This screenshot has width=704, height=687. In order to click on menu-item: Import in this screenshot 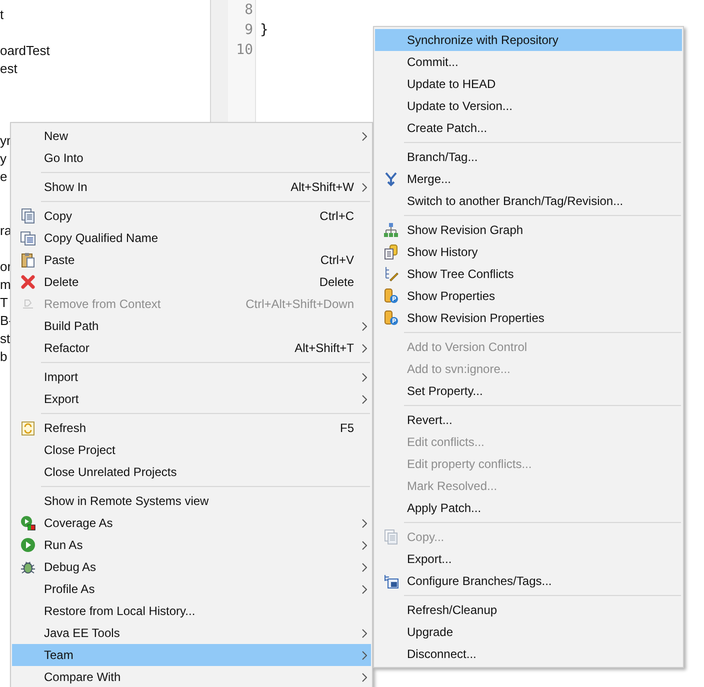, I will do `click(191, 377)`.